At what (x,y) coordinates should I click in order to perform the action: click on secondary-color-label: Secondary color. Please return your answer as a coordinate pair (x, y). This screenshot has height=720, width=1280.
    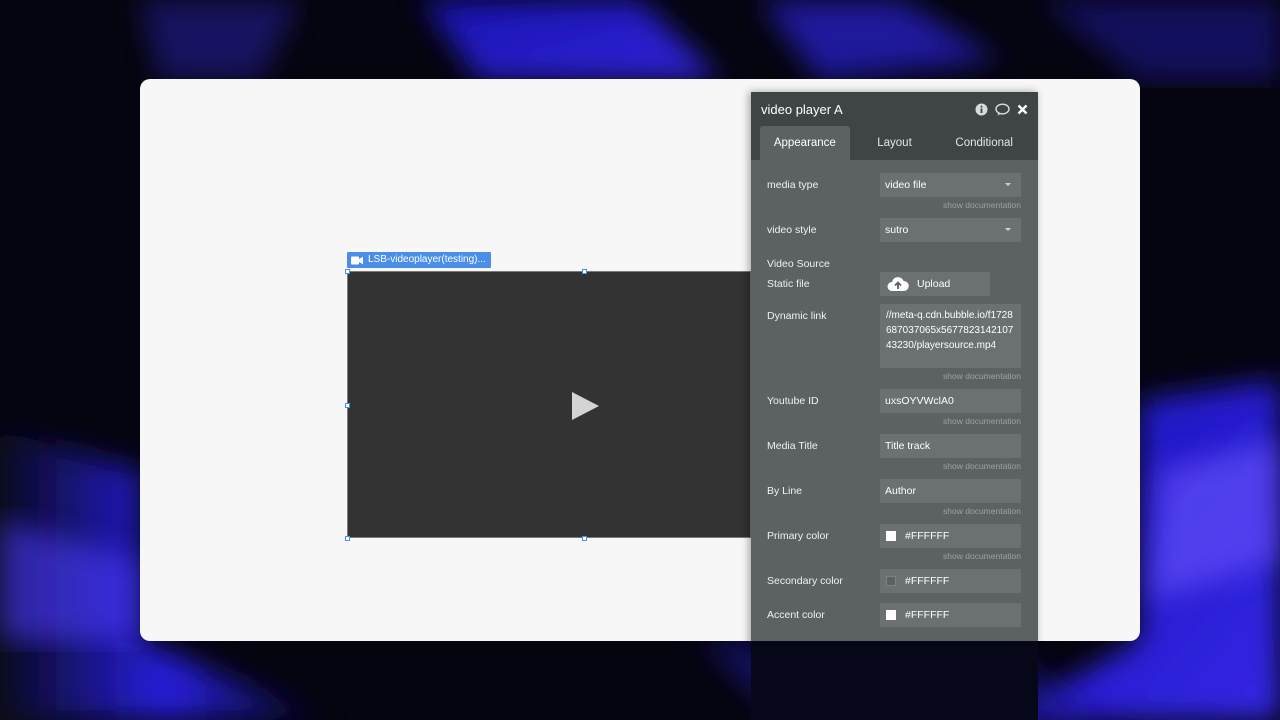
    Looking at the image, I should click on (805, 581).